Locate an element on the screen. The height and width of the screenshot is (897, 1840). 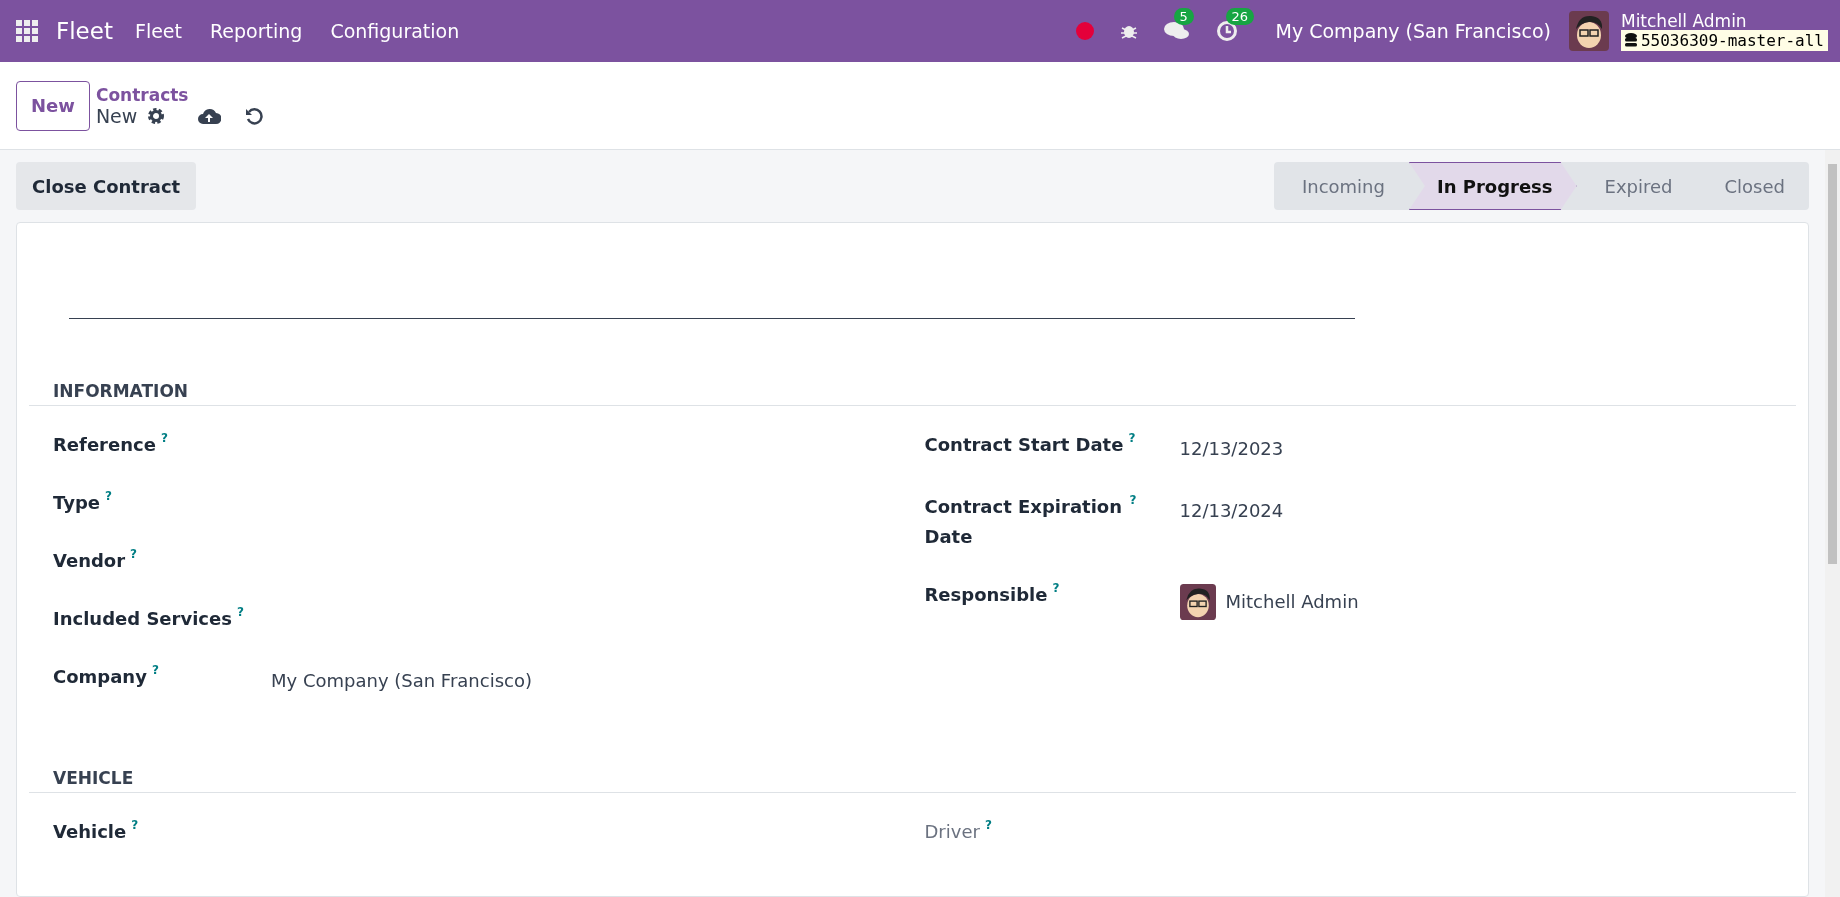
field-value: My Company (San Francisco) is located at coordinates (598, 679).